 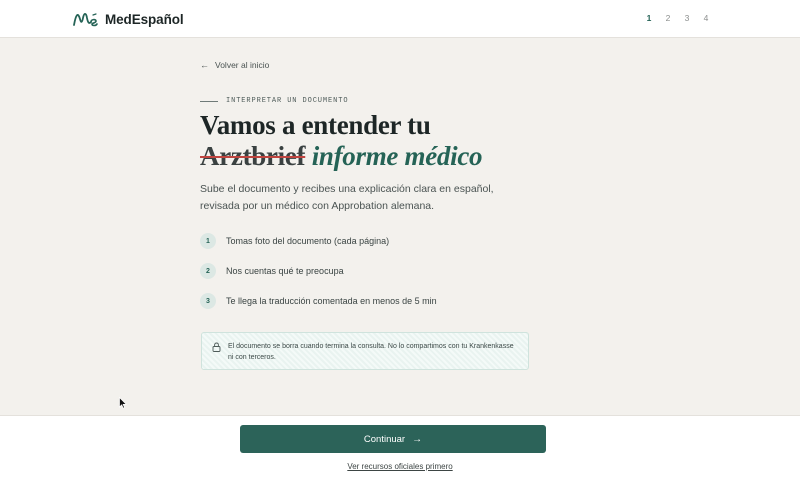 I want to click on step-number-badge: 3, so click(x=208, y=301).